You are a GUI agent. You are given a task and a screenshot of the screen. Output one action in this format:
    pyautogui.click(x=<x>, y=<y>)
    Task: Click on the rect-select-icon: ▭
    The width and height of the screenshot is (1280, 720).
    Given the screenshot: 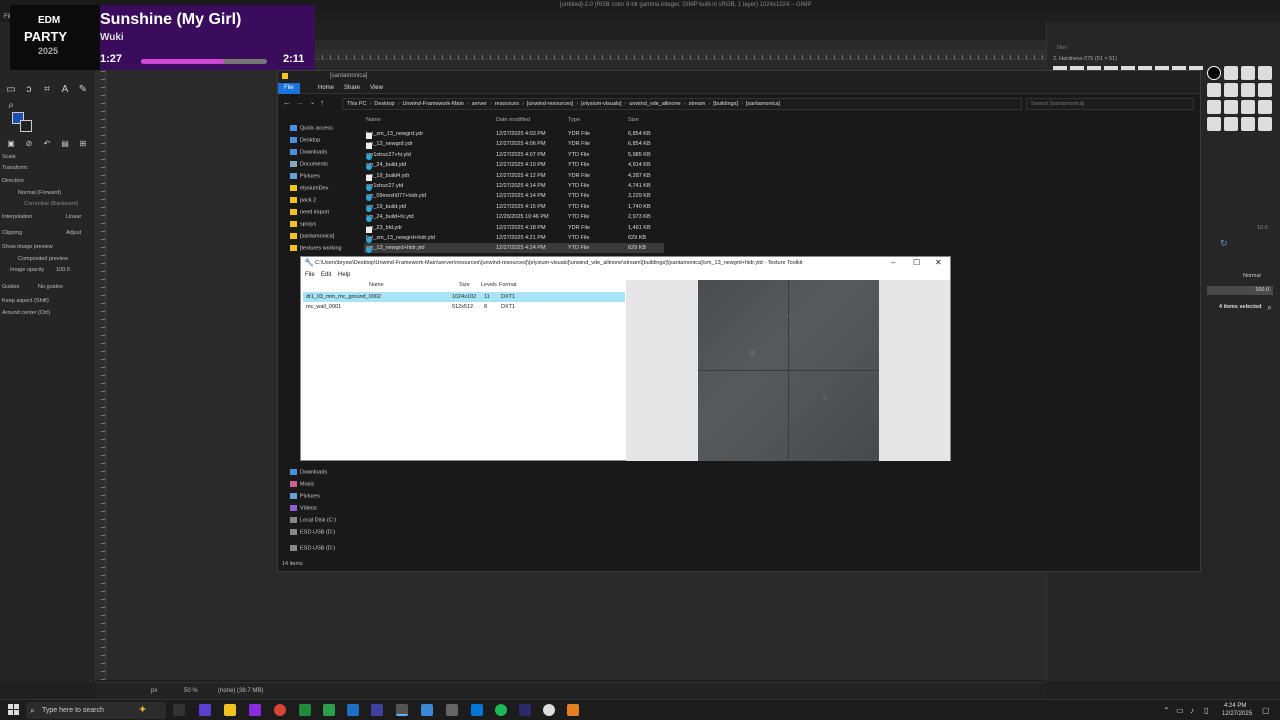 What is the action you would take?
    pyautogui.click(x=11, y=90)
    